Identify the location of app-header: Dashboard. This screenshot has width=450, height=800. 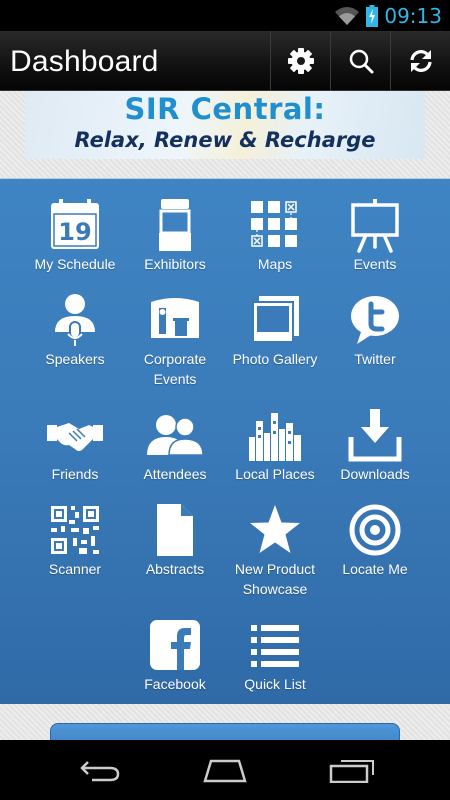
(225, 61).